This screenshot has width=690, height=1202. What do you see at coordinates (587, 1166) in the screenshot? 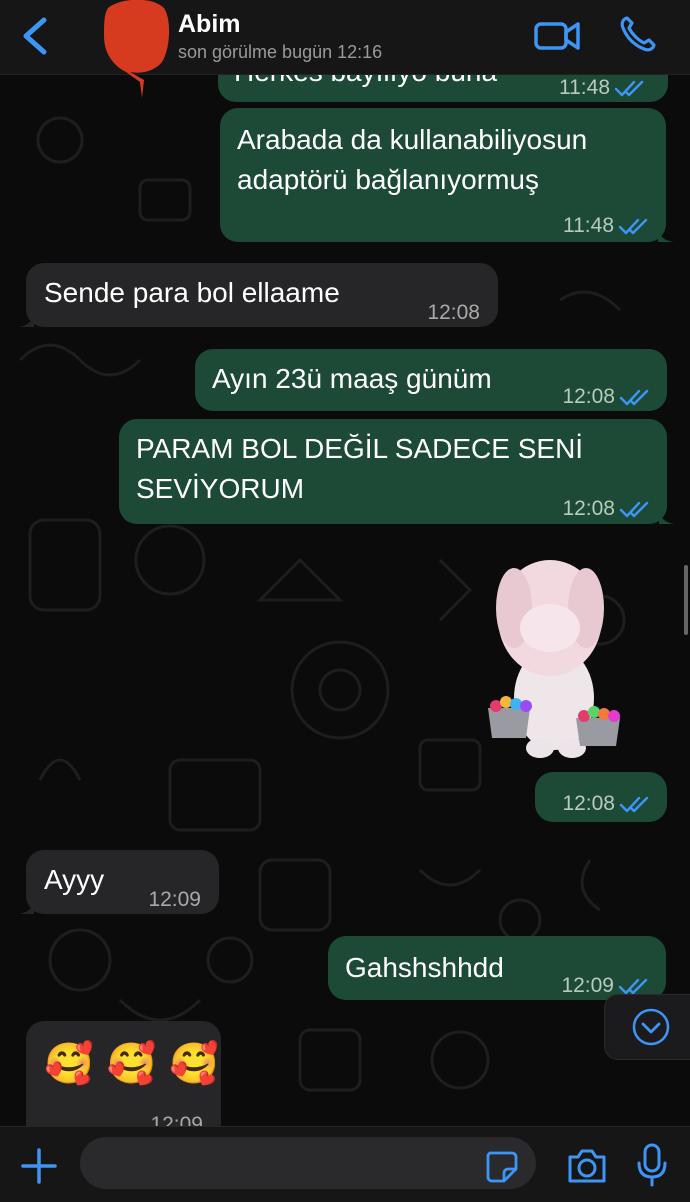
I see `camera-icon` at bounding box center [587, 1166].